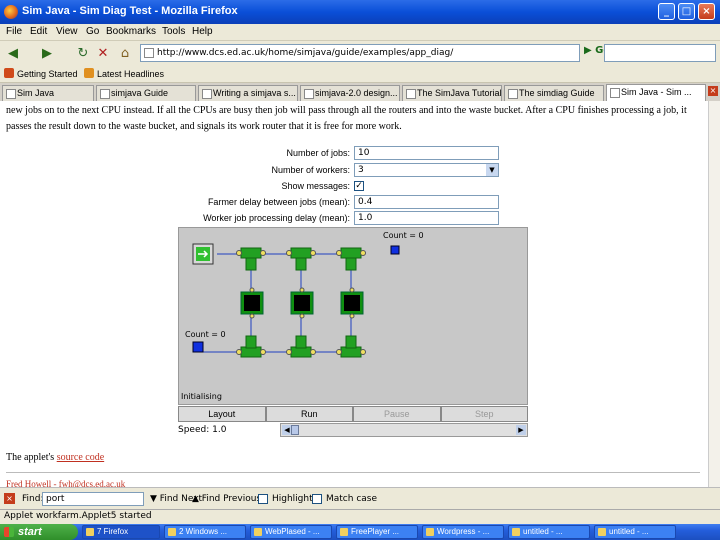 The image size is (720, 540). Describe the element at coordinates (276, 218) in the screenshot. I see `worker-delay-label: Worker job processing delay (mean):` at that location.